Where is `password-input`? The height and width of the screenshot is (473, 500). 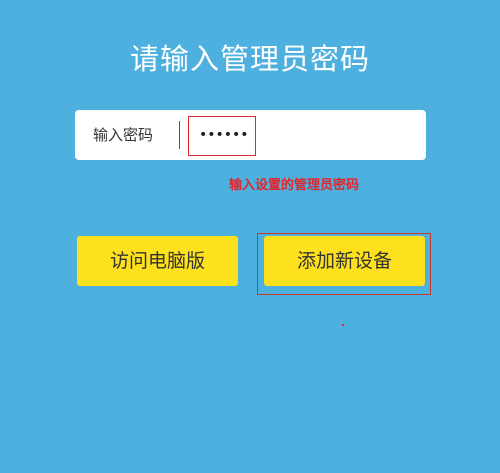 password-input is located at coordinates (285, 135).